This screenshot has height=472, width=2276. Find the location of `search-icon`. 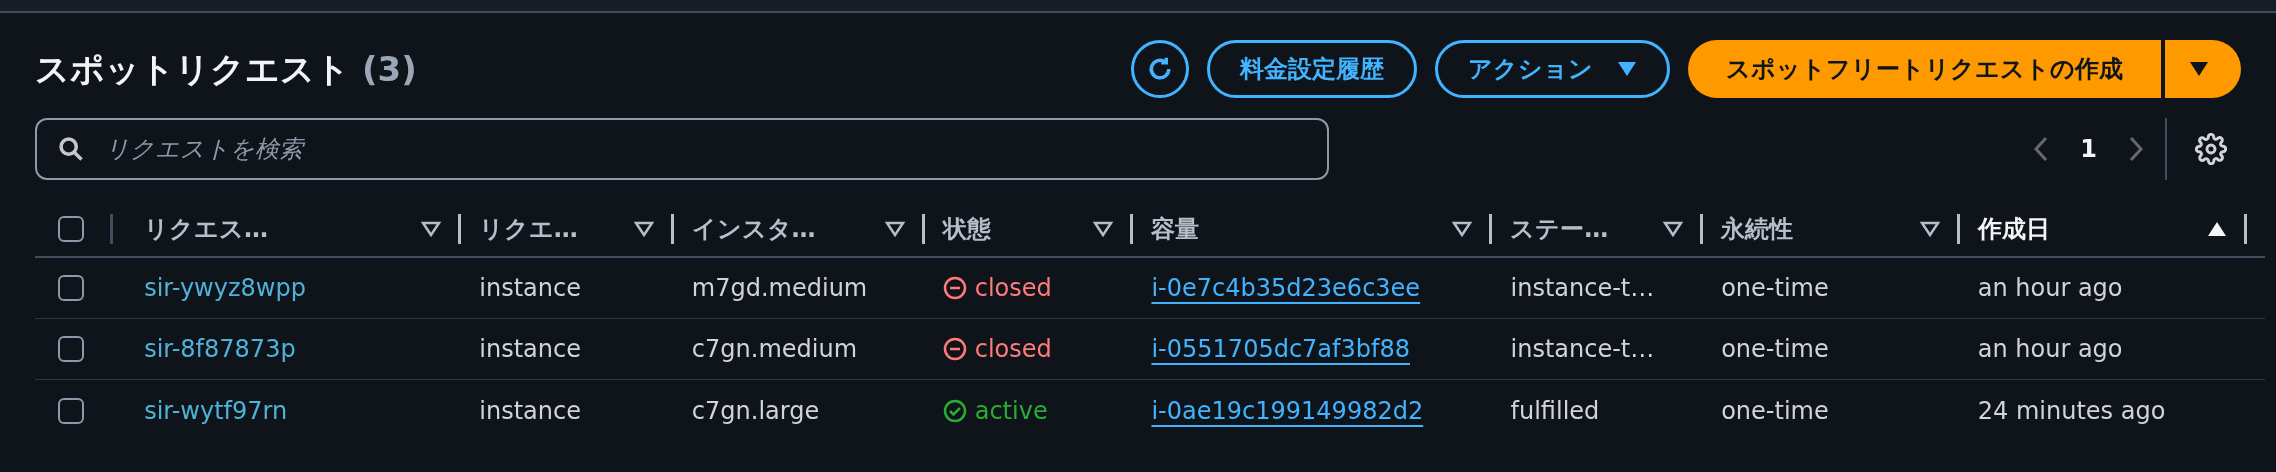

search-icon is located at coordinates (71, 149).